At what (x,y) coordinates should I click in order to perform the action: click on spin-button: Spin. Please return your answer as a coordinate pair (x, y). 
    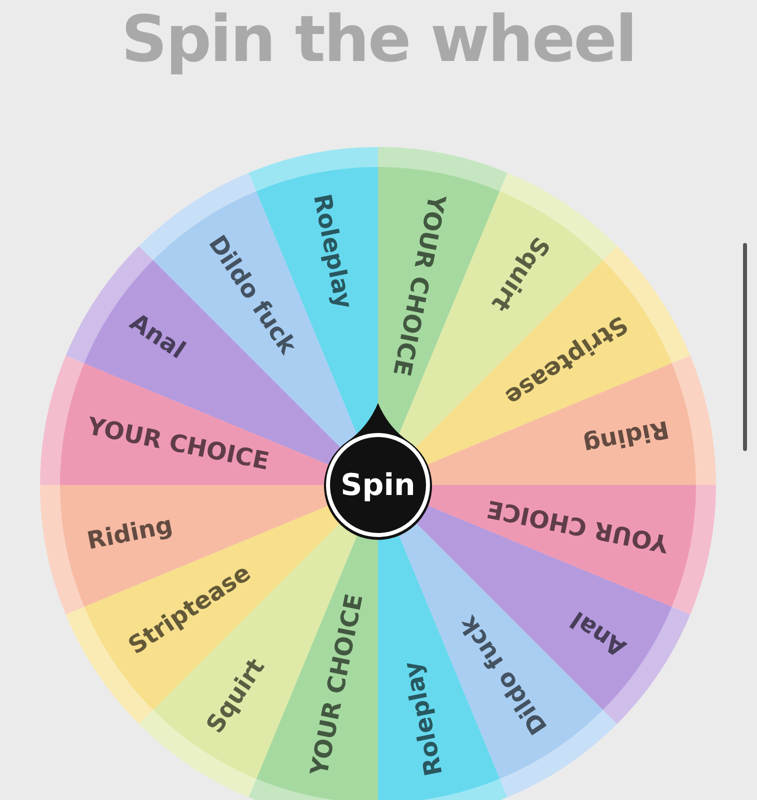
    Looking at the image, I should click on (378, 471).